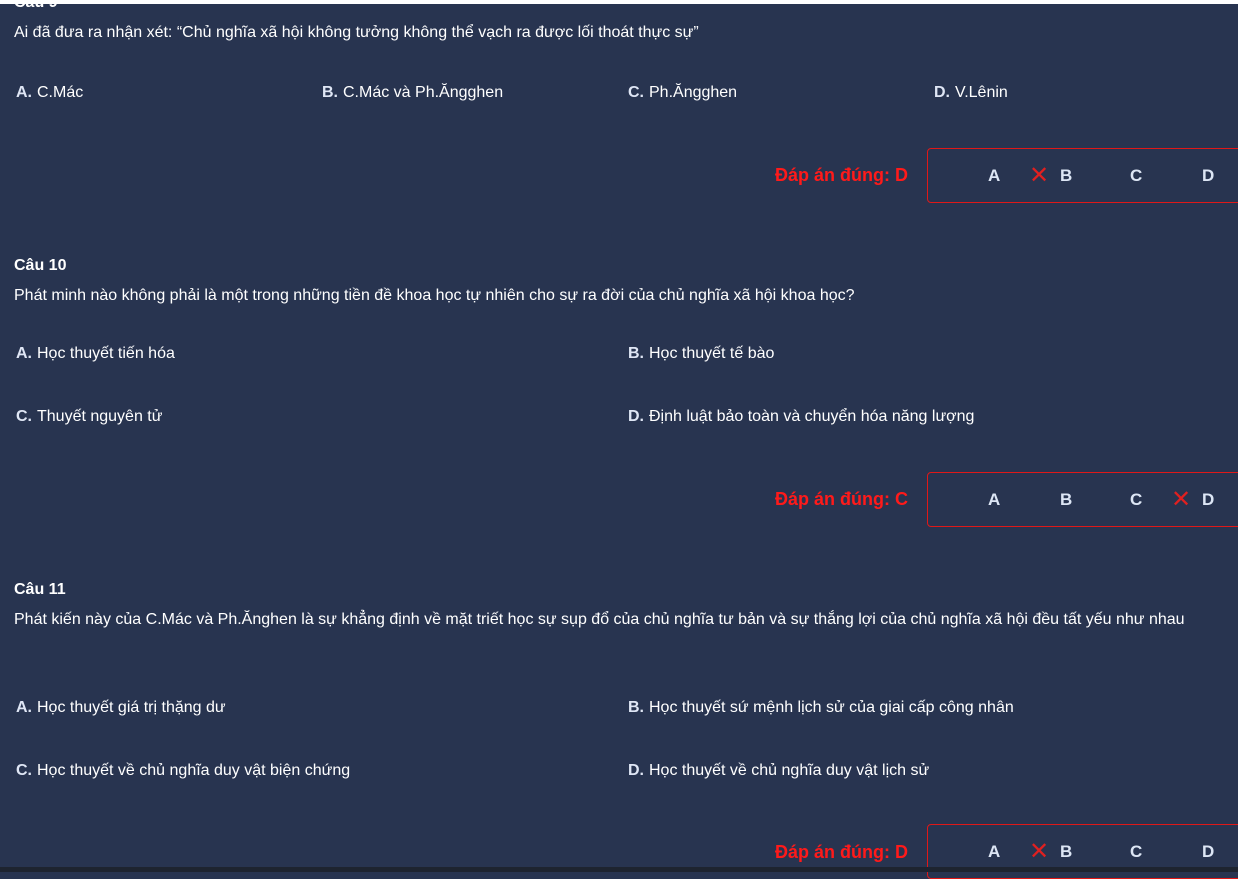 The width and height of the screenshot is (1238, 879). I want to click on option-label: Thuyết nguyên tử, so click(100, 416).